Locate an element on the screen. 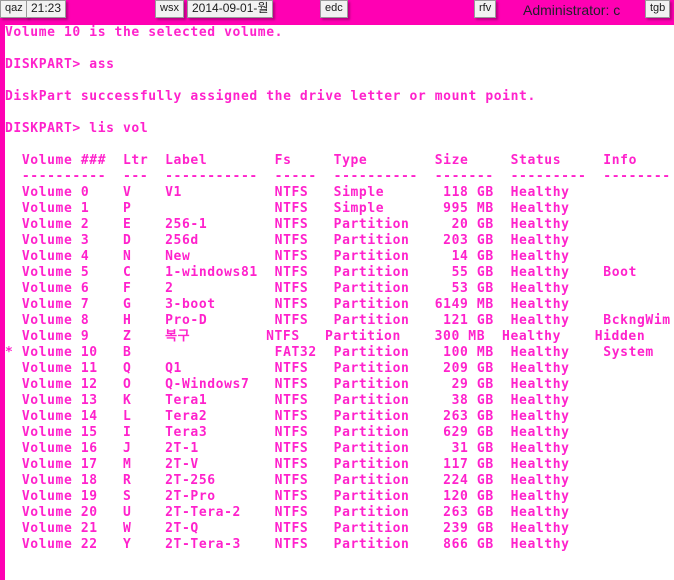  taskbar-chip-rfv: rfv is located at coordinates (485, 9).